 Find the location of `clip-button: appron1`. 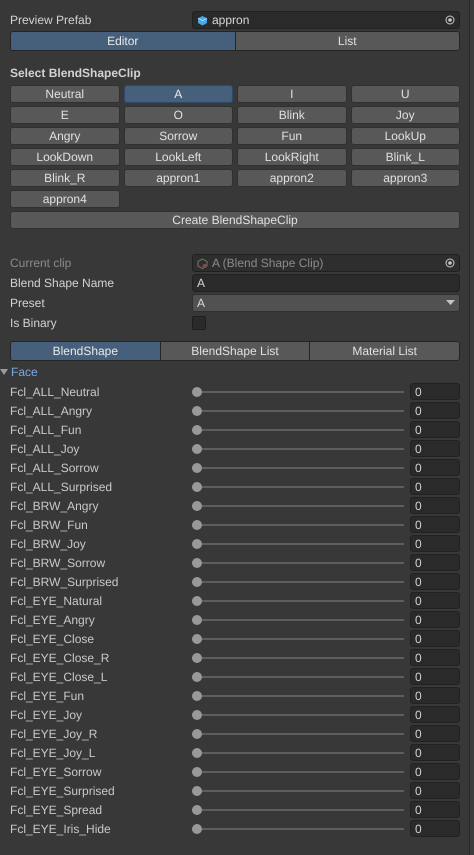

clip-button: appron1 is located at coordinates (178, 178).